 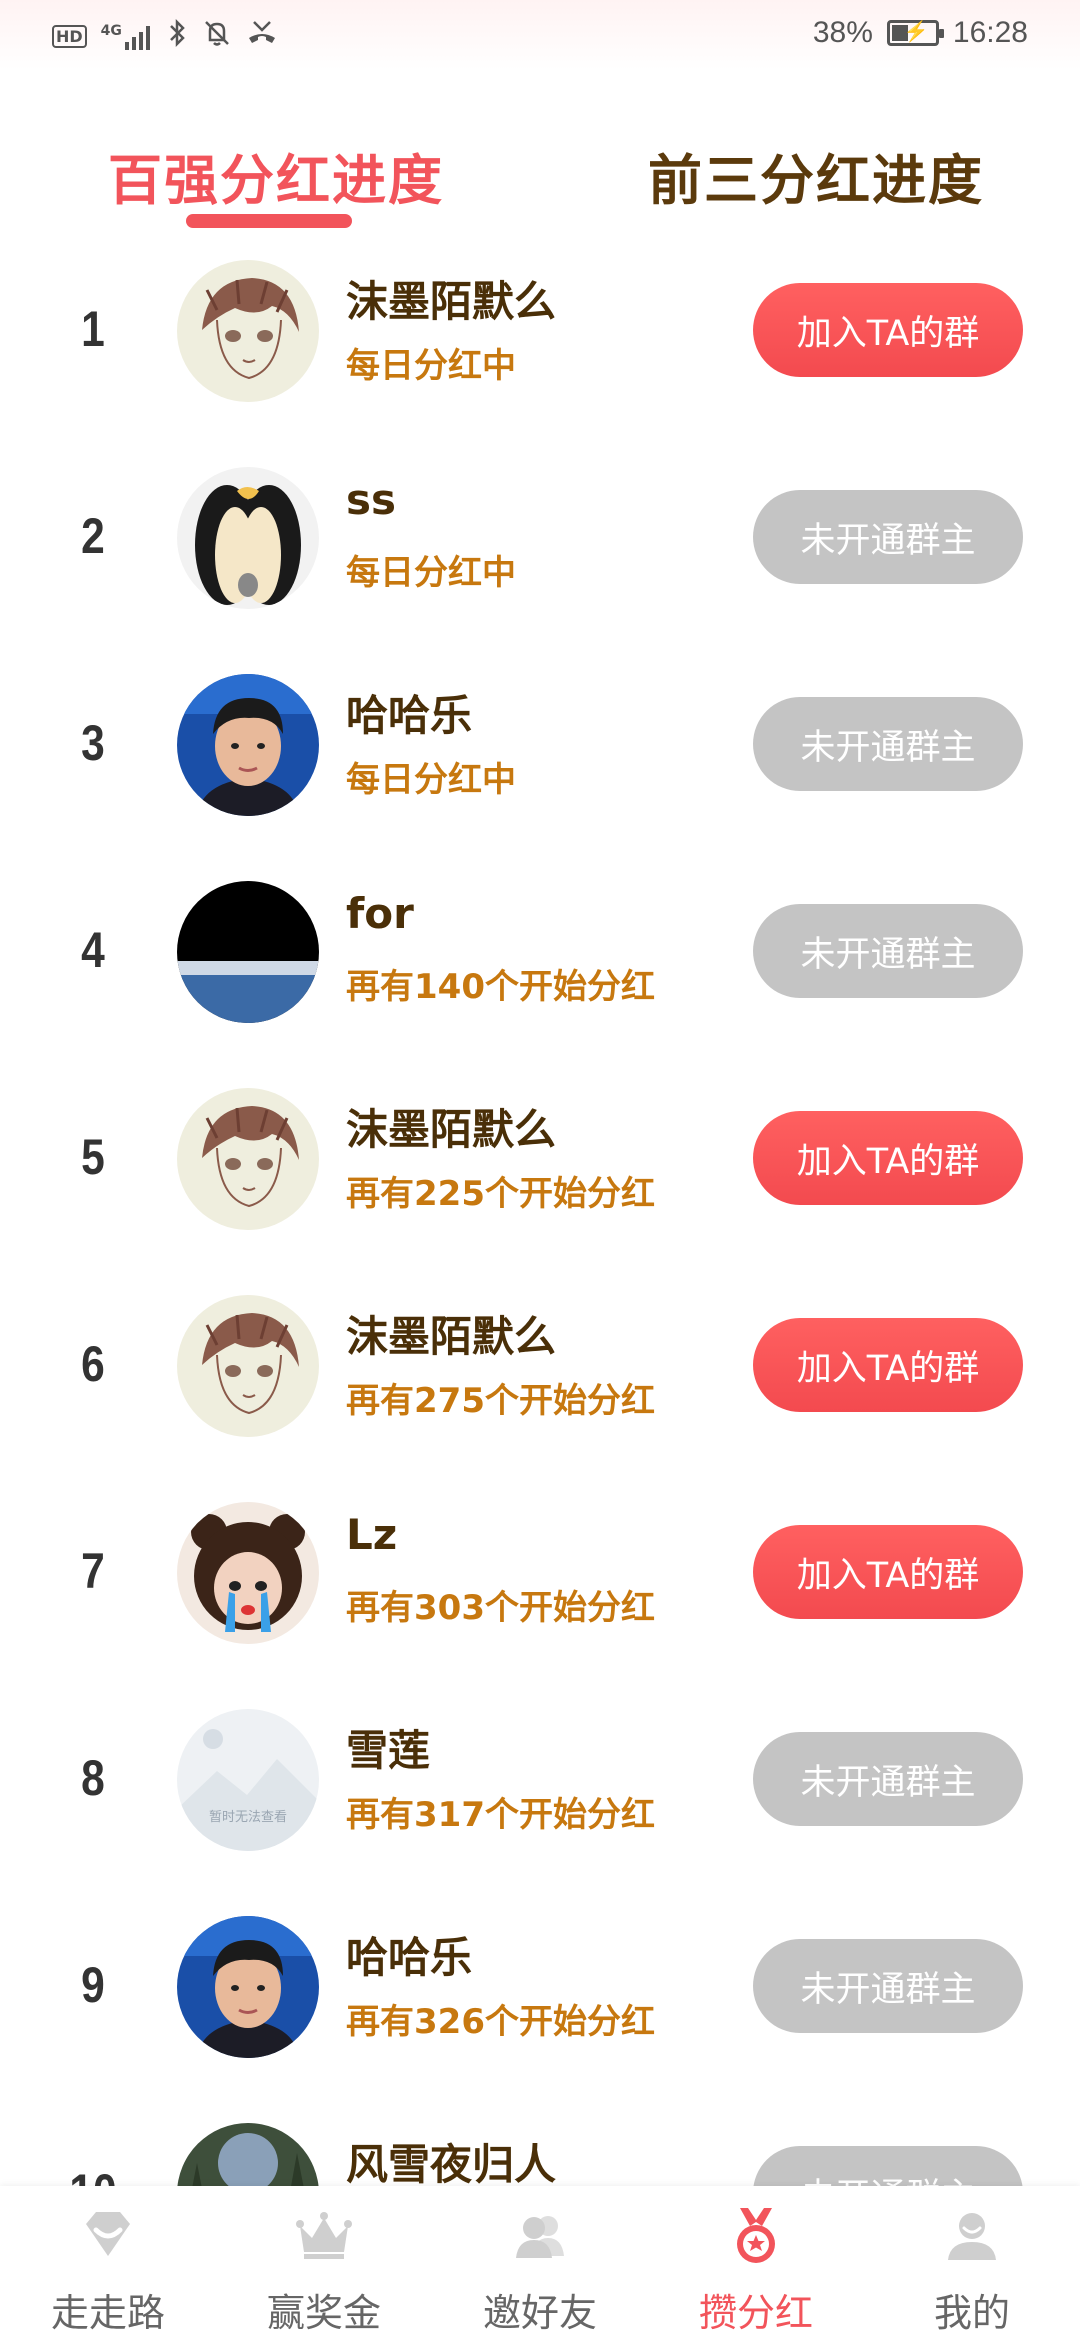 What do you see at coordinates (93, 950) in the screenshot?
I see `rank-number: 4` at bounding box center [93, 950].